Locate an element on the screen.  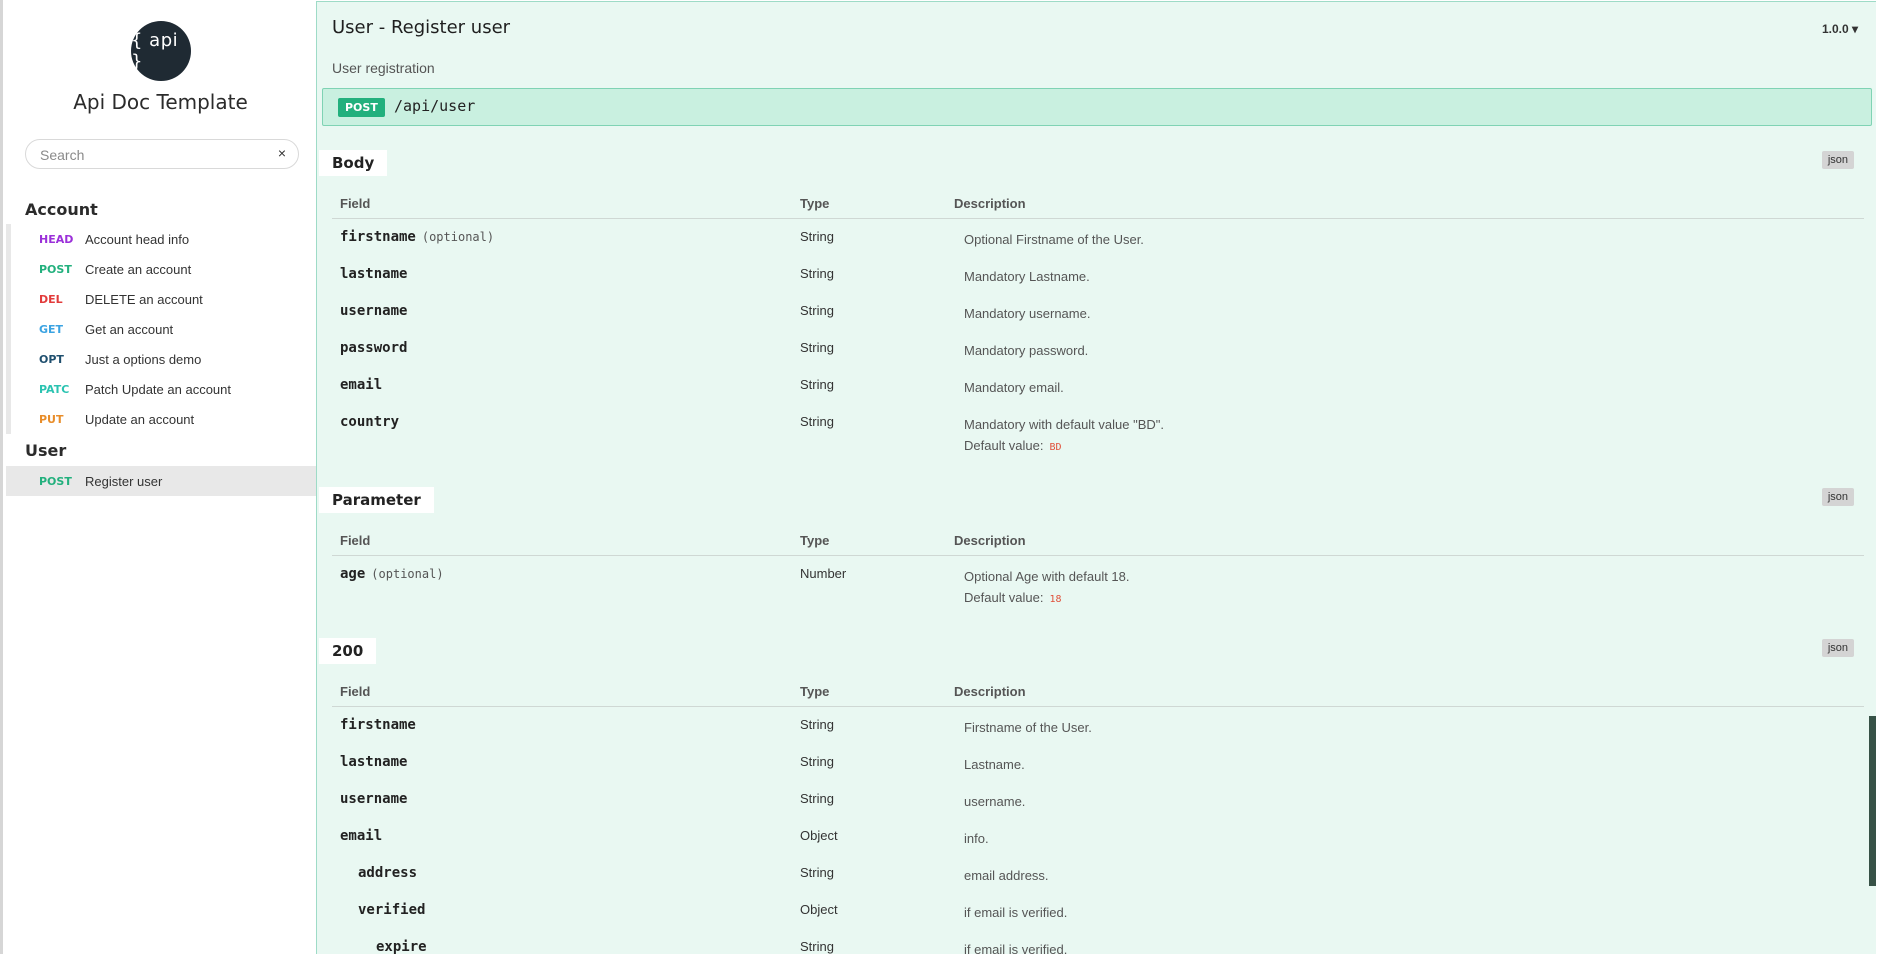
field-name: email is located at coordinates (361, 385).